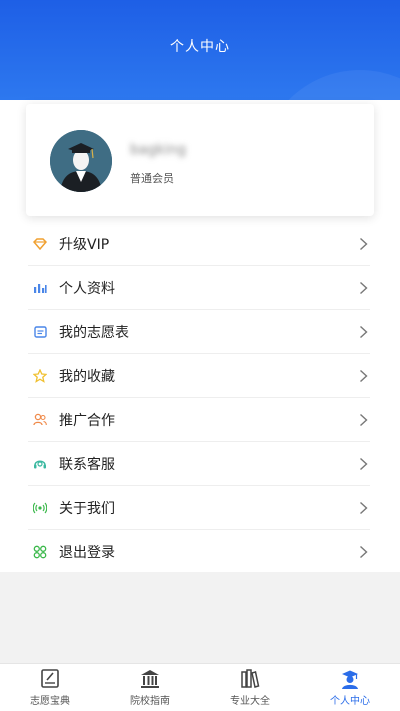  What do you see at coordinates (199, 464) in the screenshot?
I see `menu-item-customer-service: 联系客服` at bounding box center [199, 464].